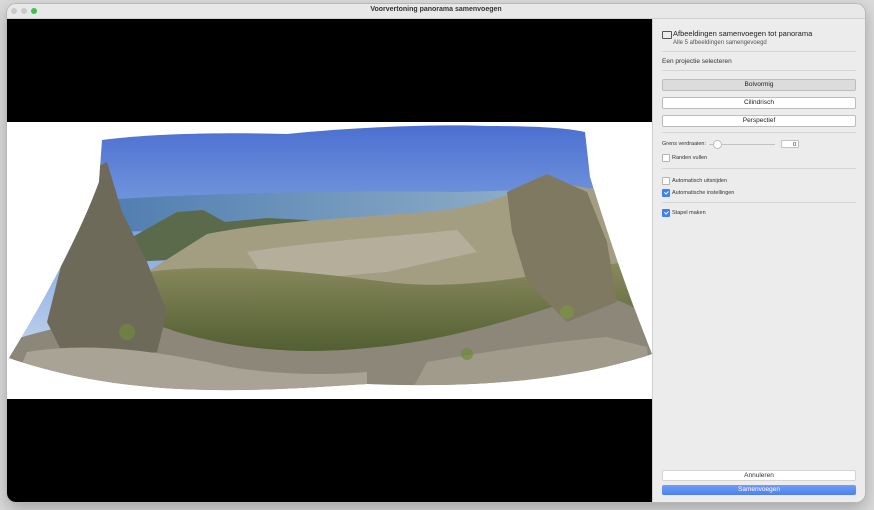  Describe the element at coordinates (717, 144) in the screenshot. I see `boundary-warp-slider-knob` at that location.